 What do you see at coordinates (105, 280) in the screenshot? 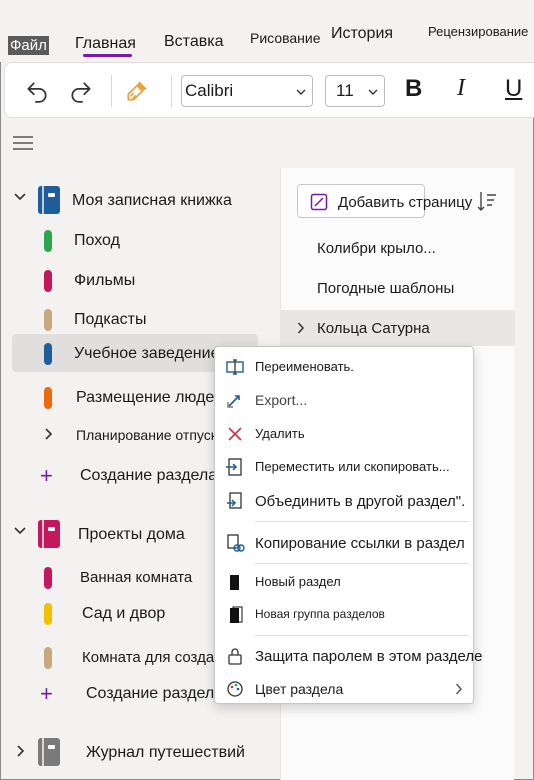
I see `section-name: Фильмы` at bounding box center [105, 280].